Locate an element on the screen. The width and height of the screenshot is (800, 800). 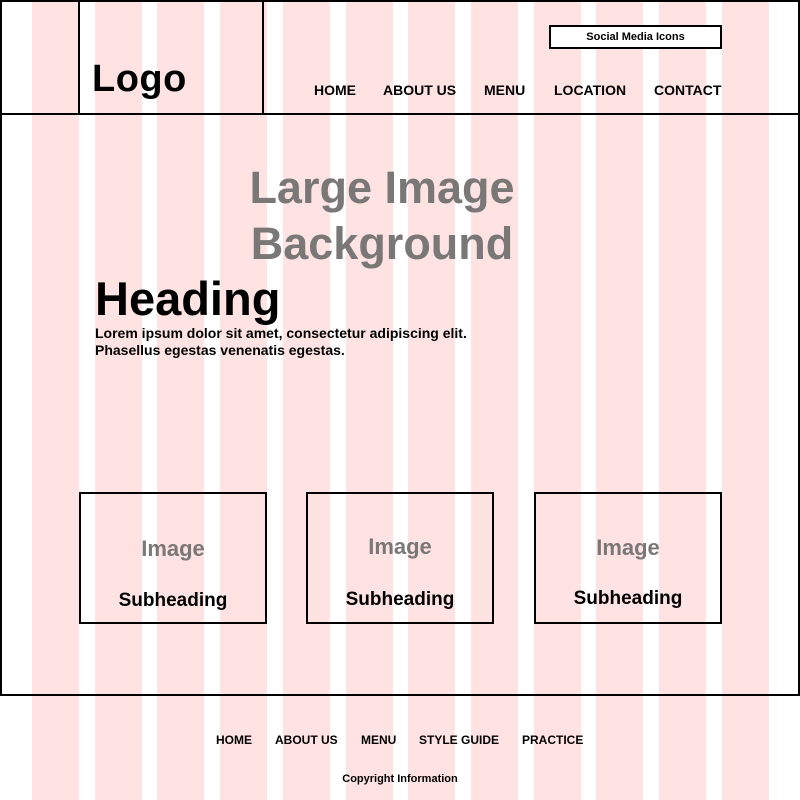
nav-contact: CONTACT is located at coordinates (687, 90).